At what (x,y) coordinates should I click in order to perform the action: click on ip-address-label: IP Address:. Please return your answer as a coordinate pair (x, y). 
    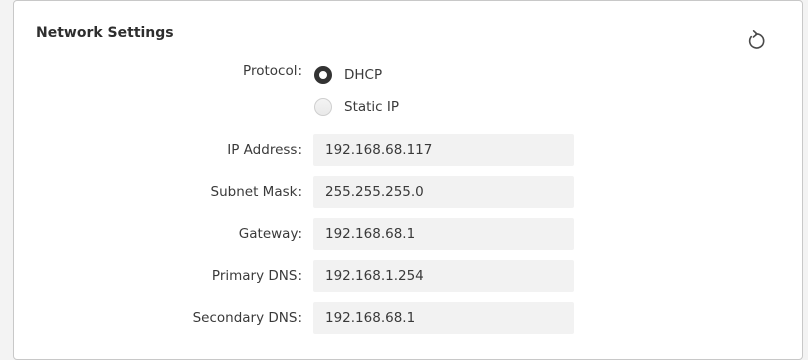
    Looking at the image, I should click on (264, 150).